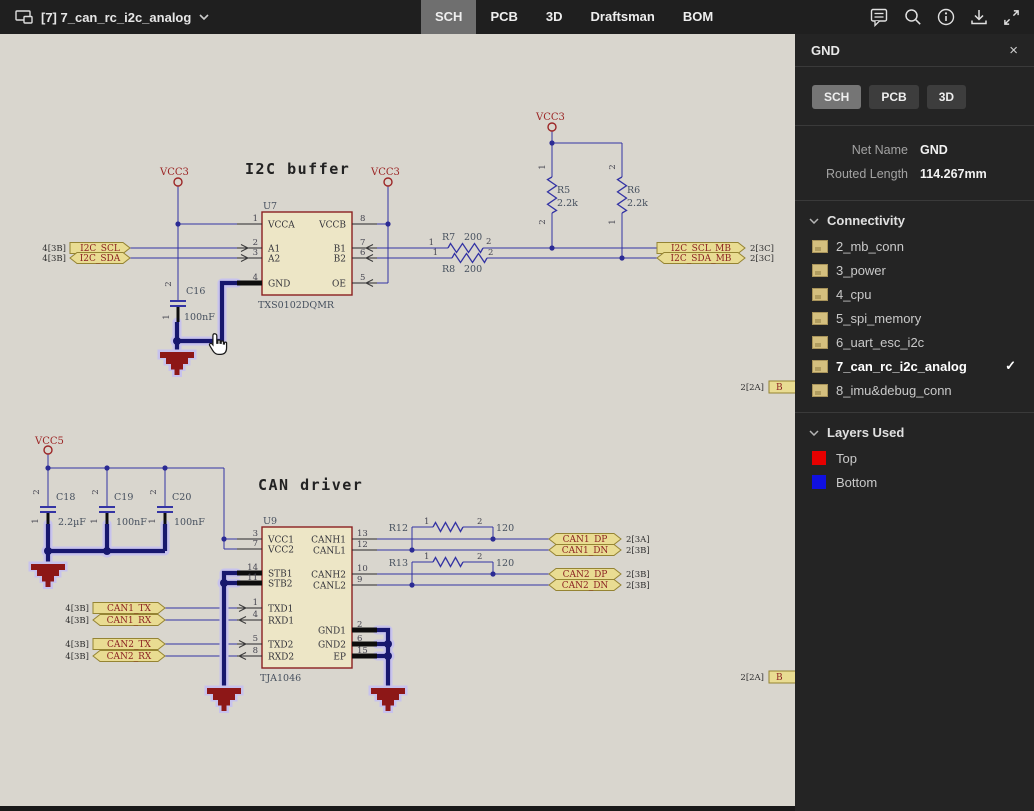  What do you see at coordinates (329, 587) in the screenshot?
I see `svg-text: CANL2` at bounding box center [329, 587].